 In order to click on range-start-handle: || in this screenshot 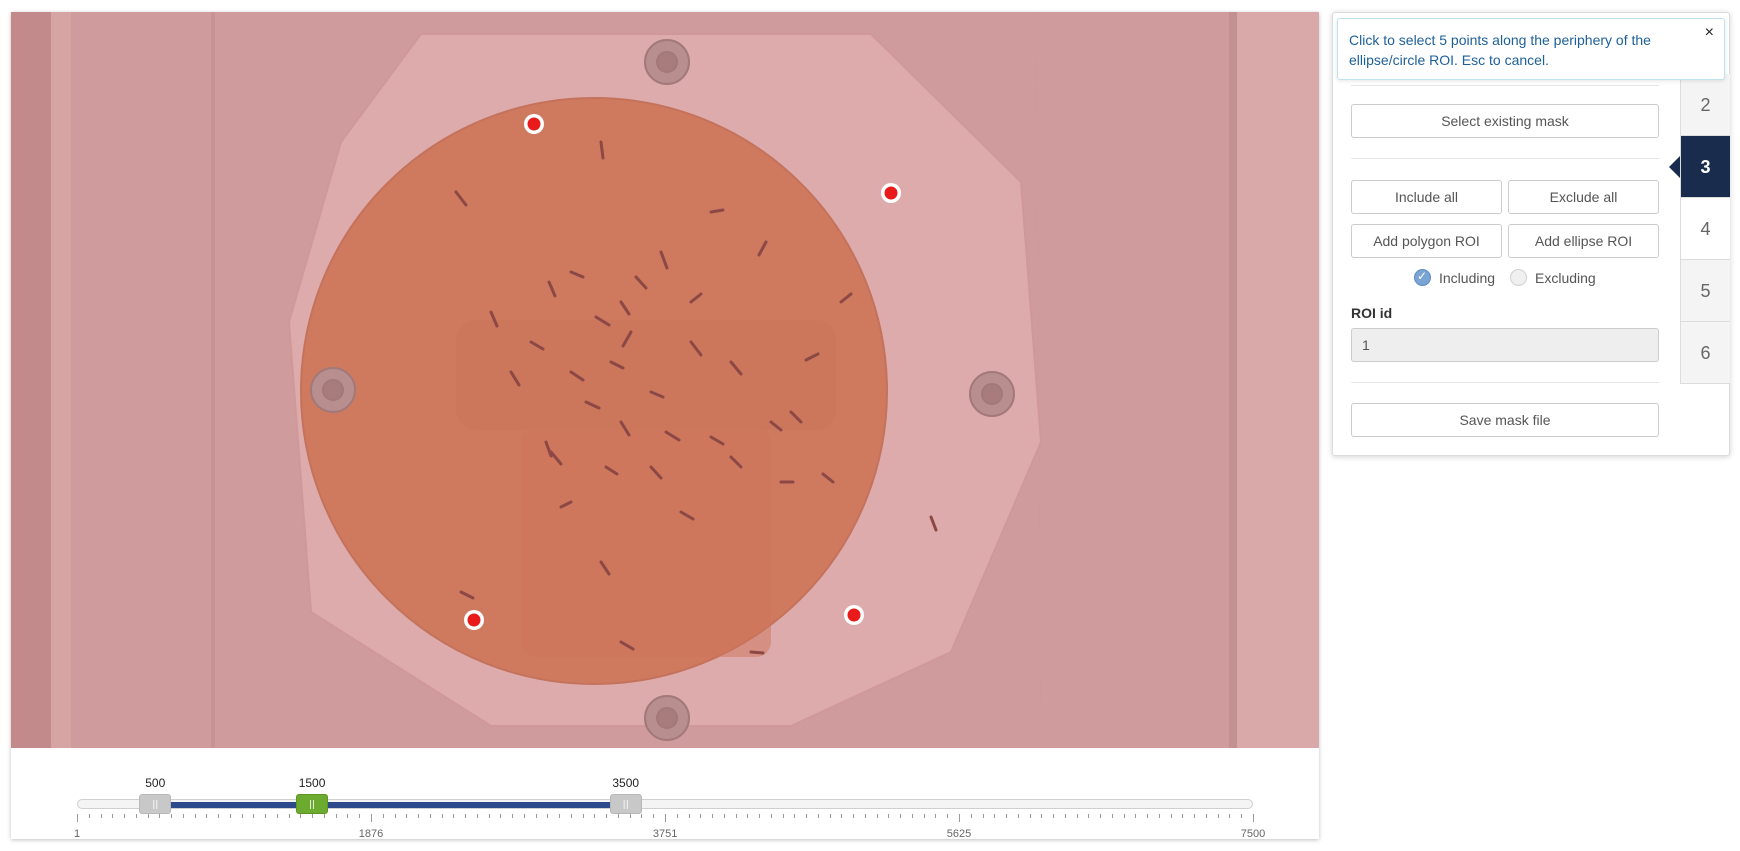, I will do `click(155, 804)`.